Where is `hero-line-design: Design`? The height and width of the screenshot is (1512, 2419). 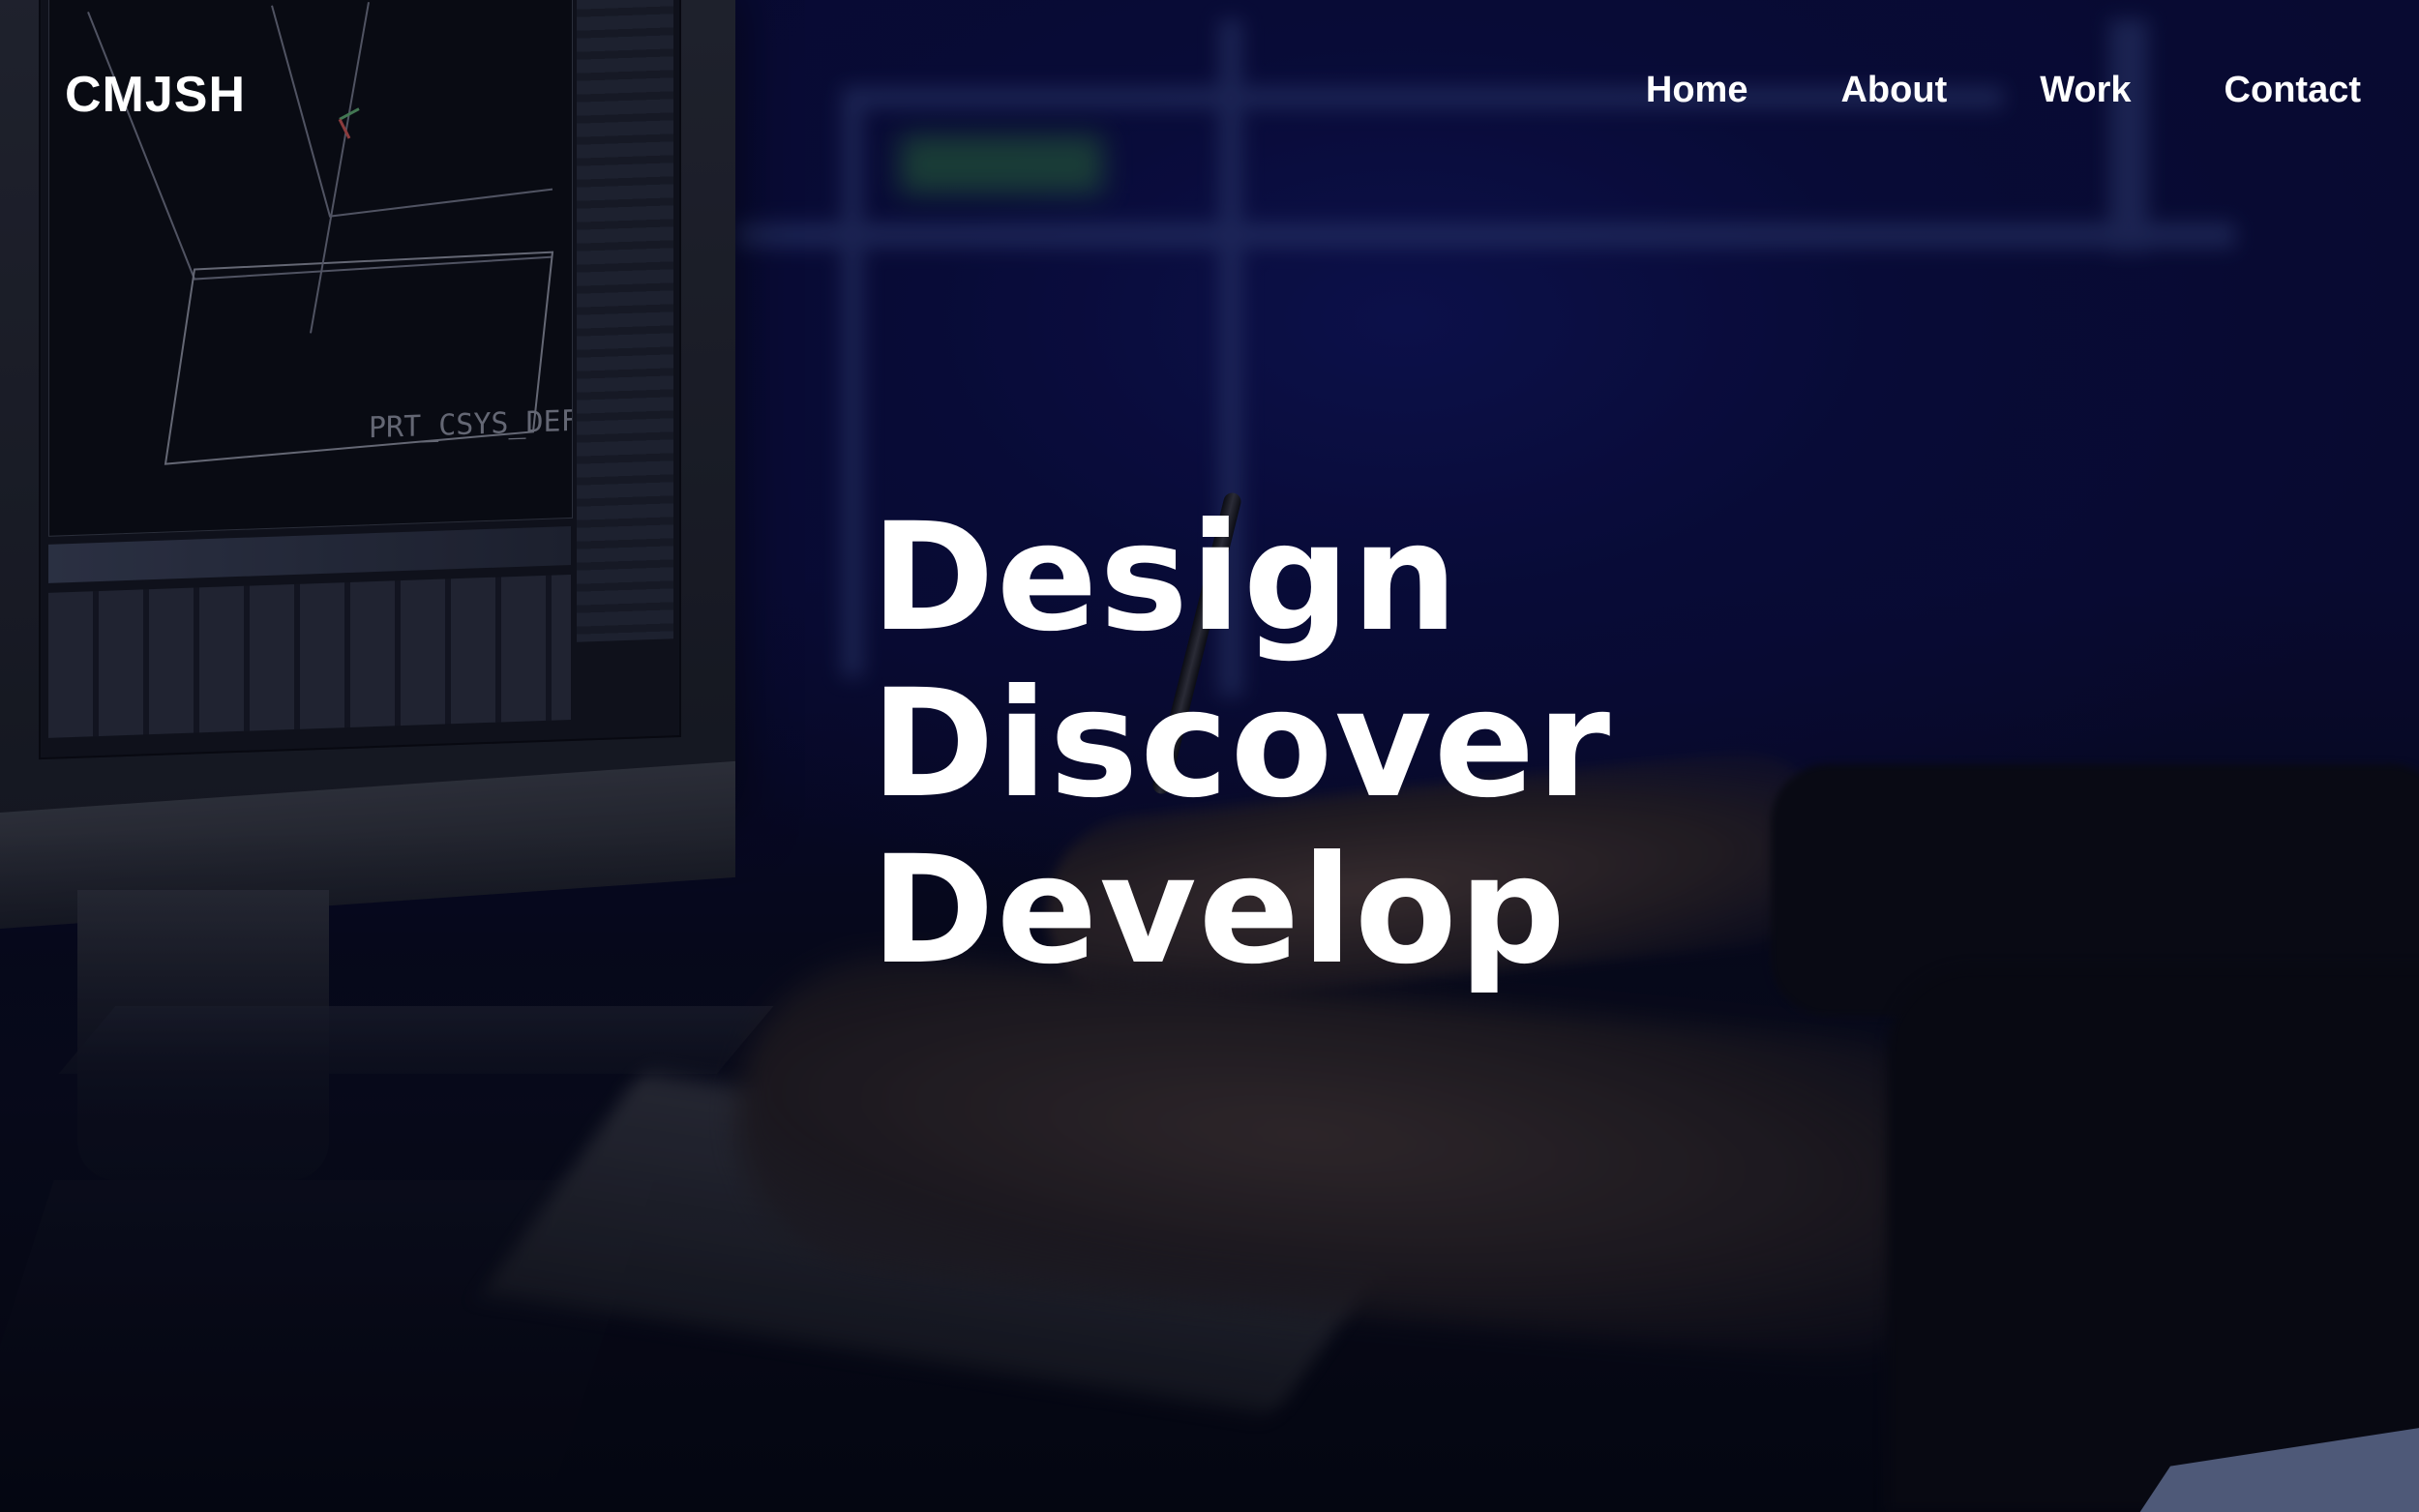 hero-line-design: Design is located at coordinates (1165, 578).